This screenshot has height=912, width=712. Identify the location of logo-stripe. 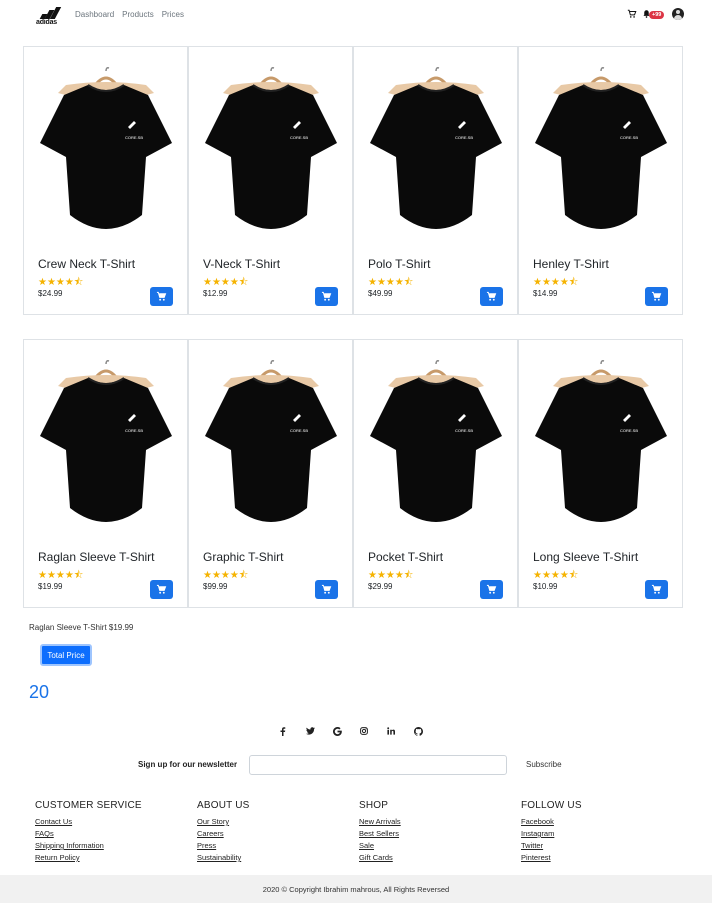
(55, 13).